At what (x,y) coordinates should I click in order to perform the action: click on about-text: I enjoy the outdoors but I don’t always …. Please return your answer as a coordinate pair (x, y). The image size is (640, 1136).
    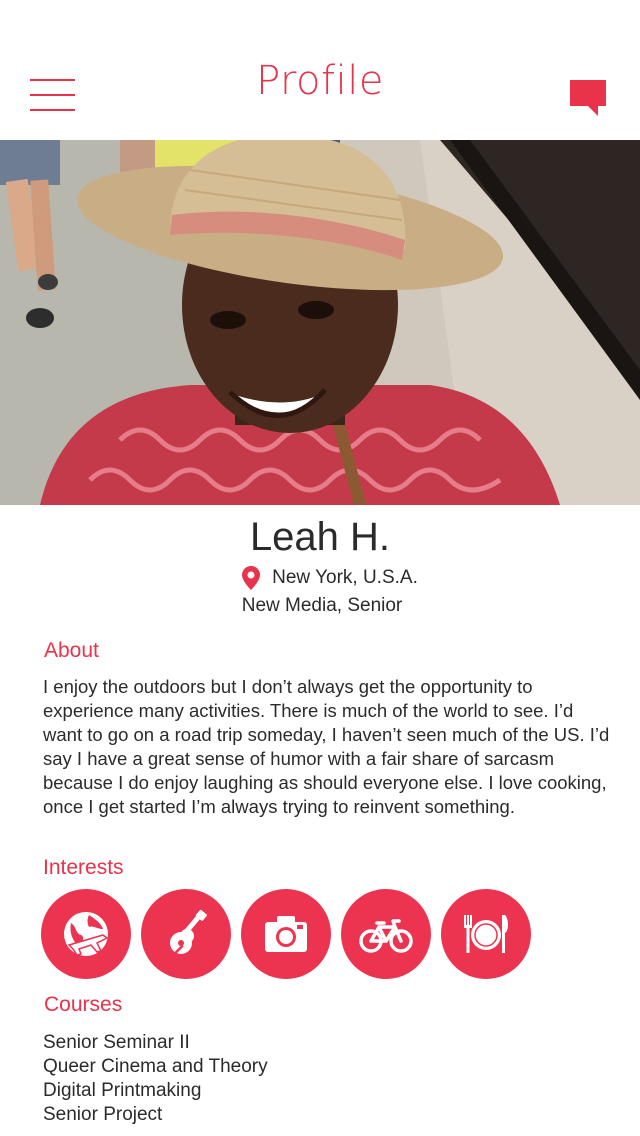
    Looking at the image, I should click on (326, 746).